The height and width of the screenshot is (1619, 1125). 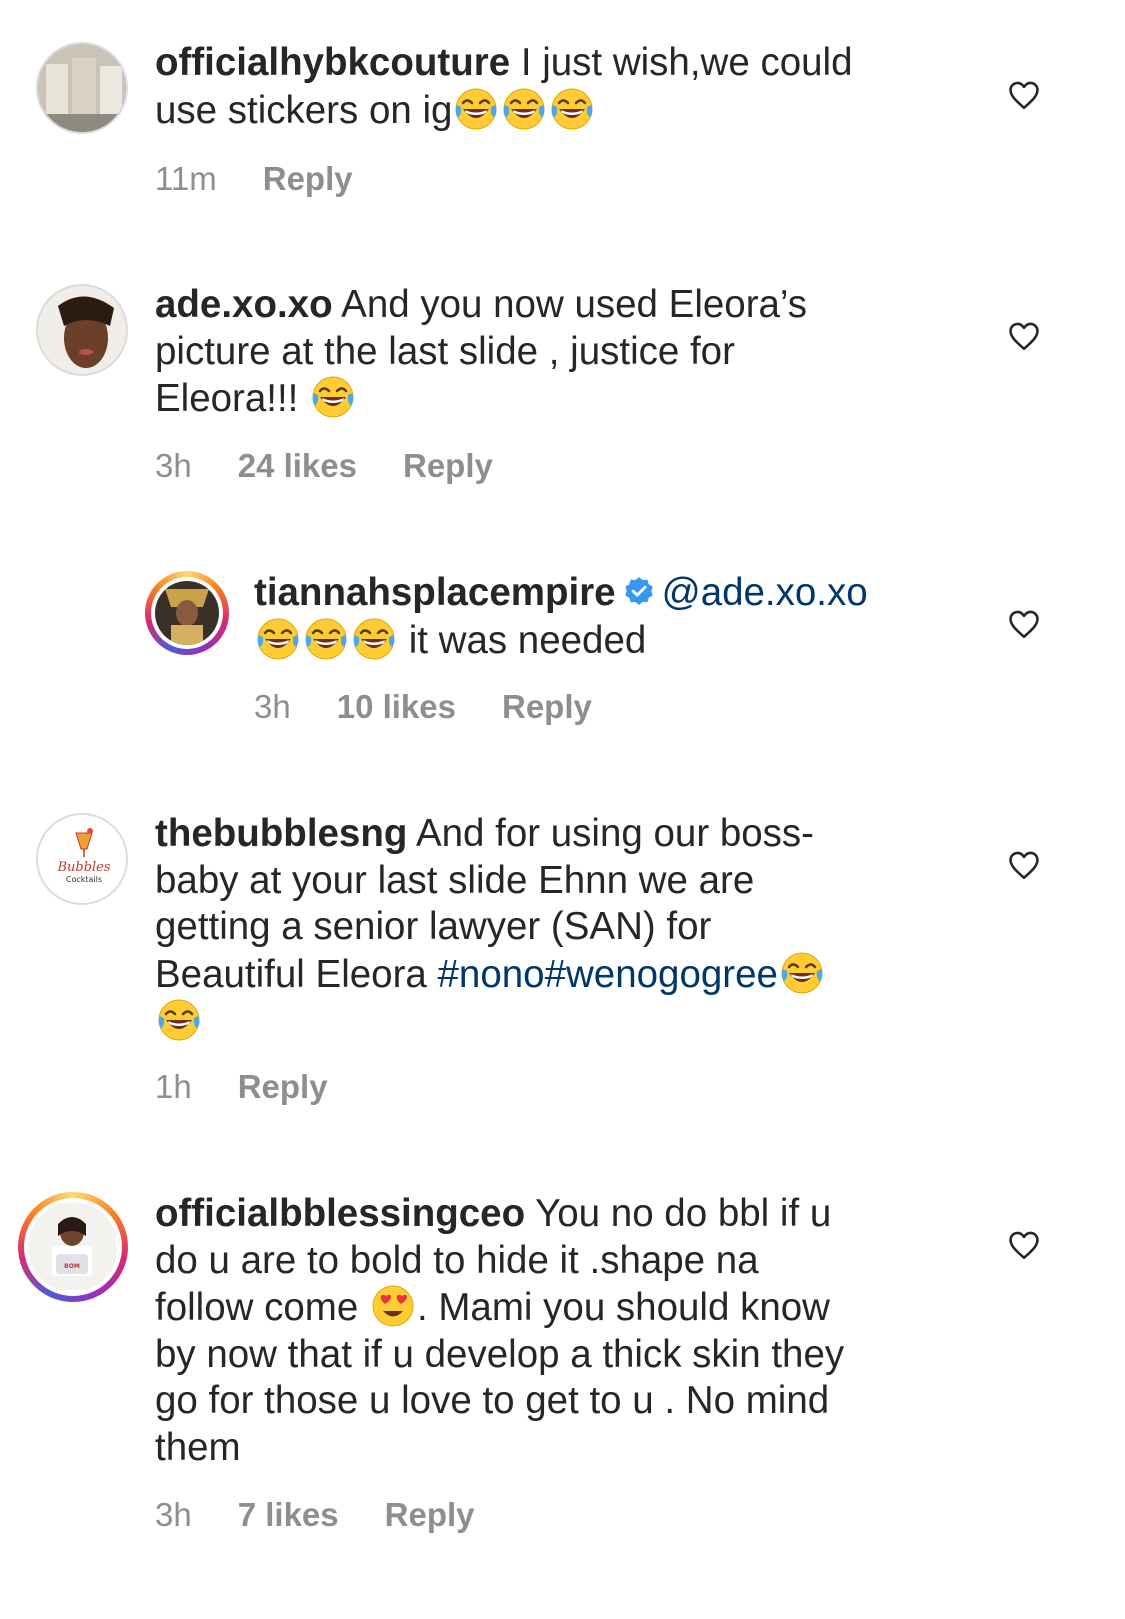 I want to click on avatar: Bubbles Cocktails, so click(x=82, y=859).